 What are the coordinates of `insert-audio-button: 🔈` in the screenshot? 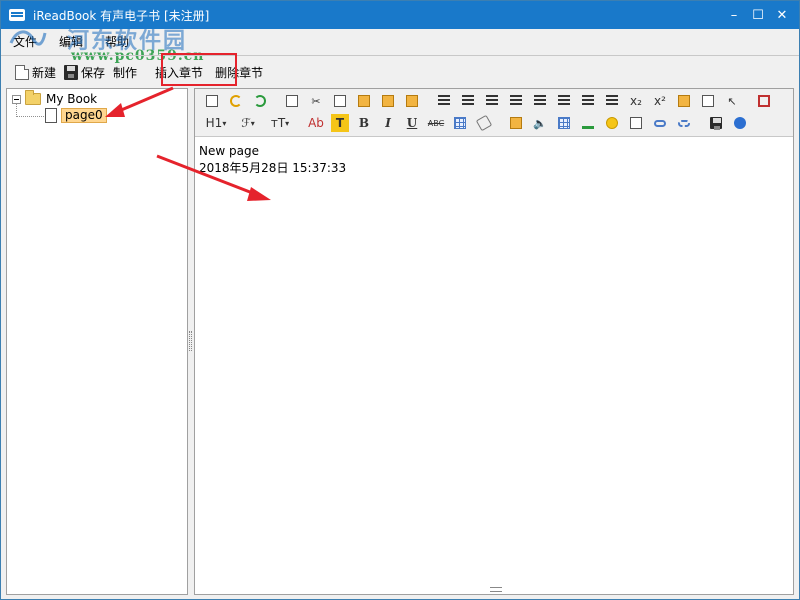 It's located at (540, 123).